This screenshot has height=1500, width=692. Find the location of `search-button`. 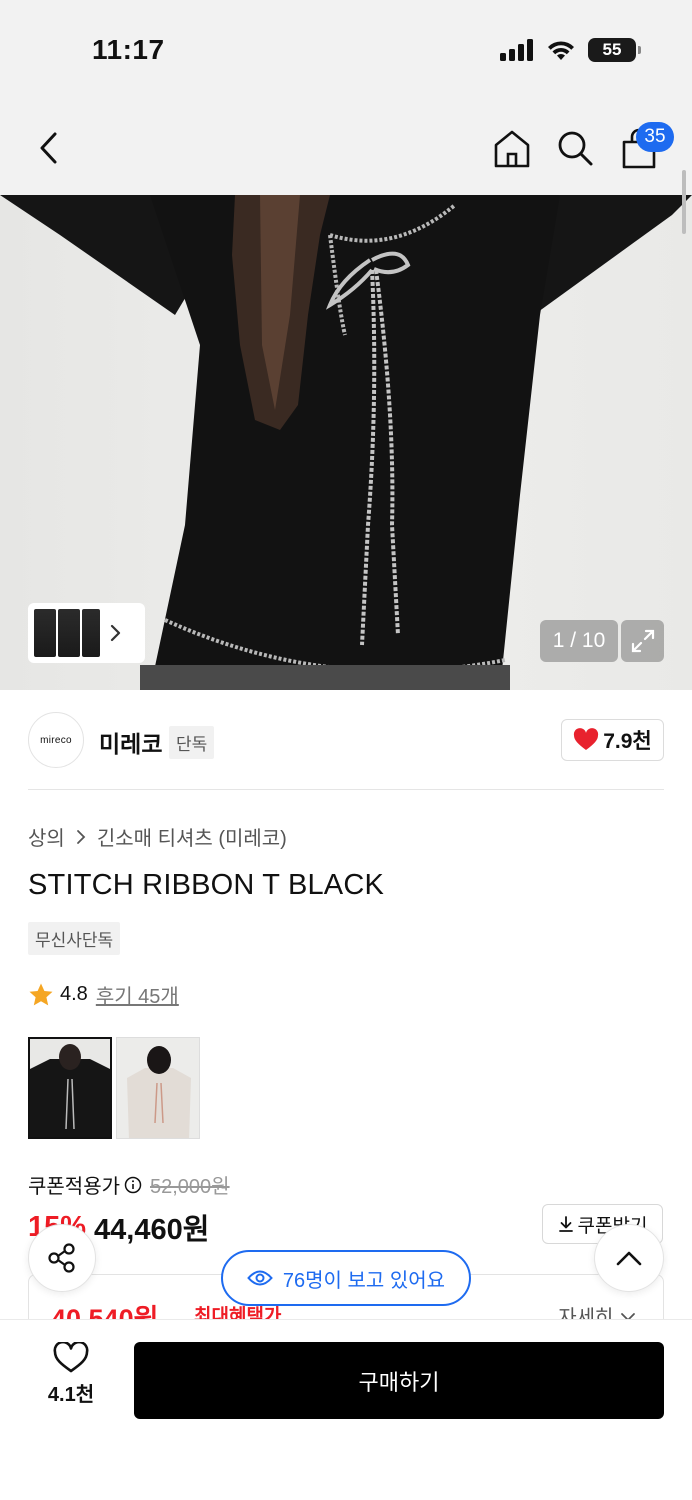

search-button is located at coordinates (575, 149).